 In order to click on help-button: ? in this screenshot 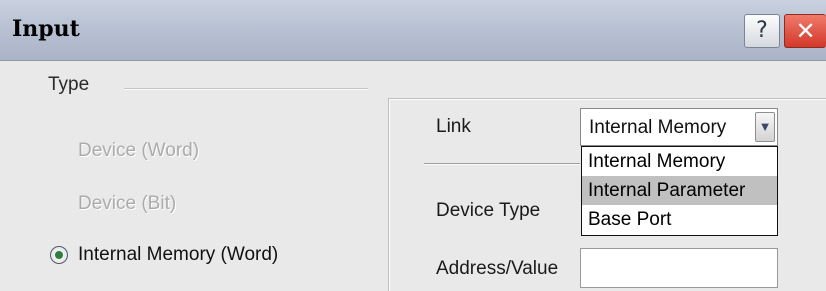, I will do `click(762, 31)`.